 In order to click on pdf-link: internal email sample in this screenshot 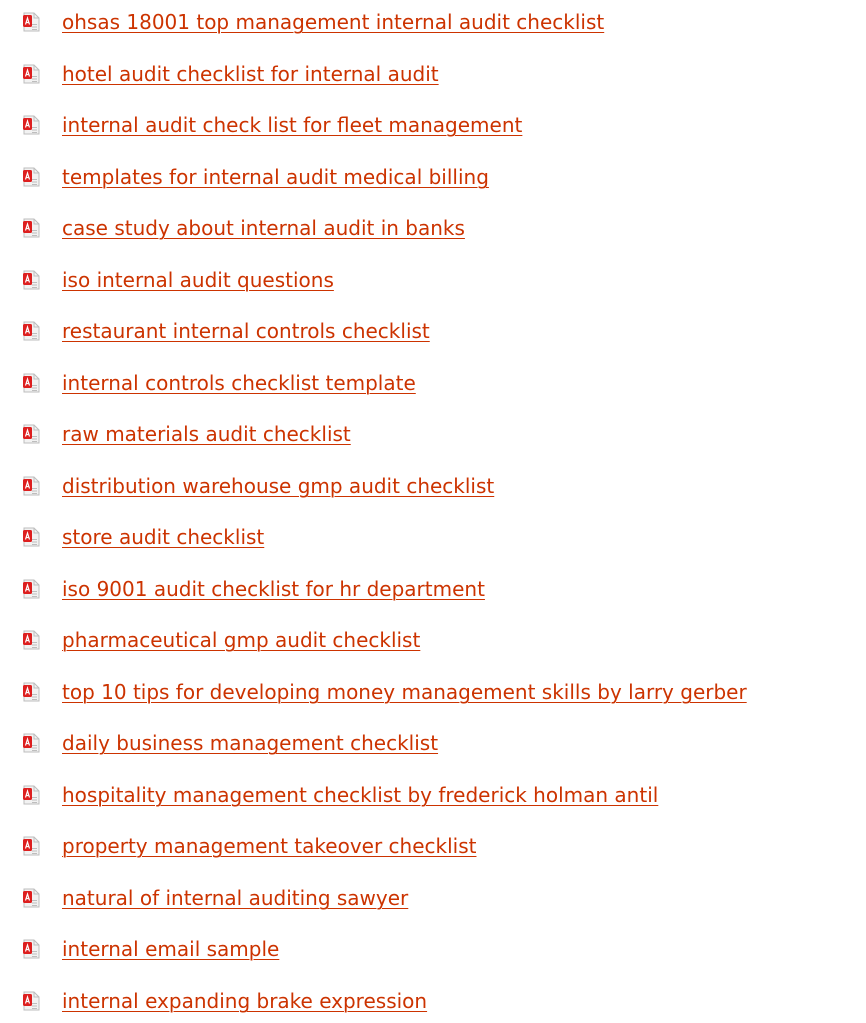, I will do `click(170, 949)`.